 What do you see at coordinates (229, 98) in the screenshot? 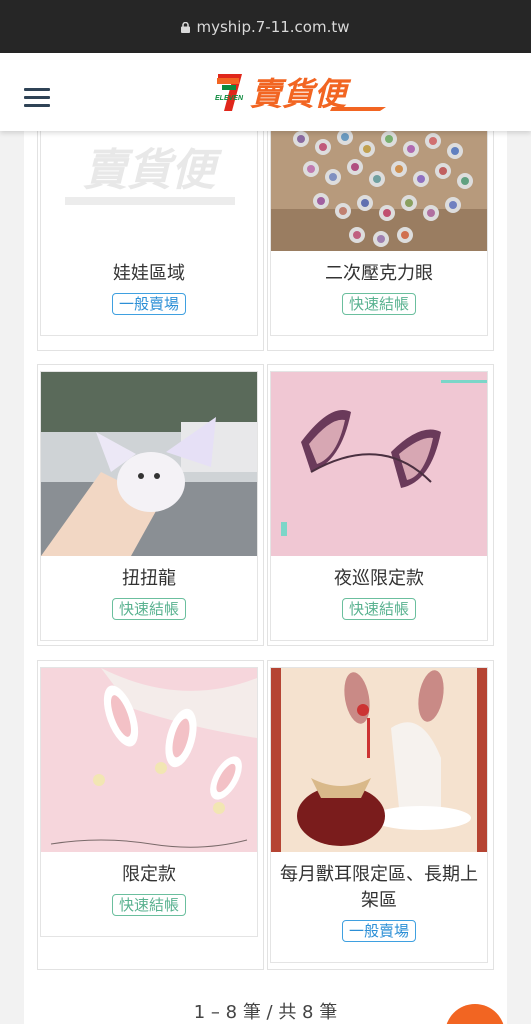
I see `logo-eleven-text: ELEVEN` at bounding box center [229, 98].